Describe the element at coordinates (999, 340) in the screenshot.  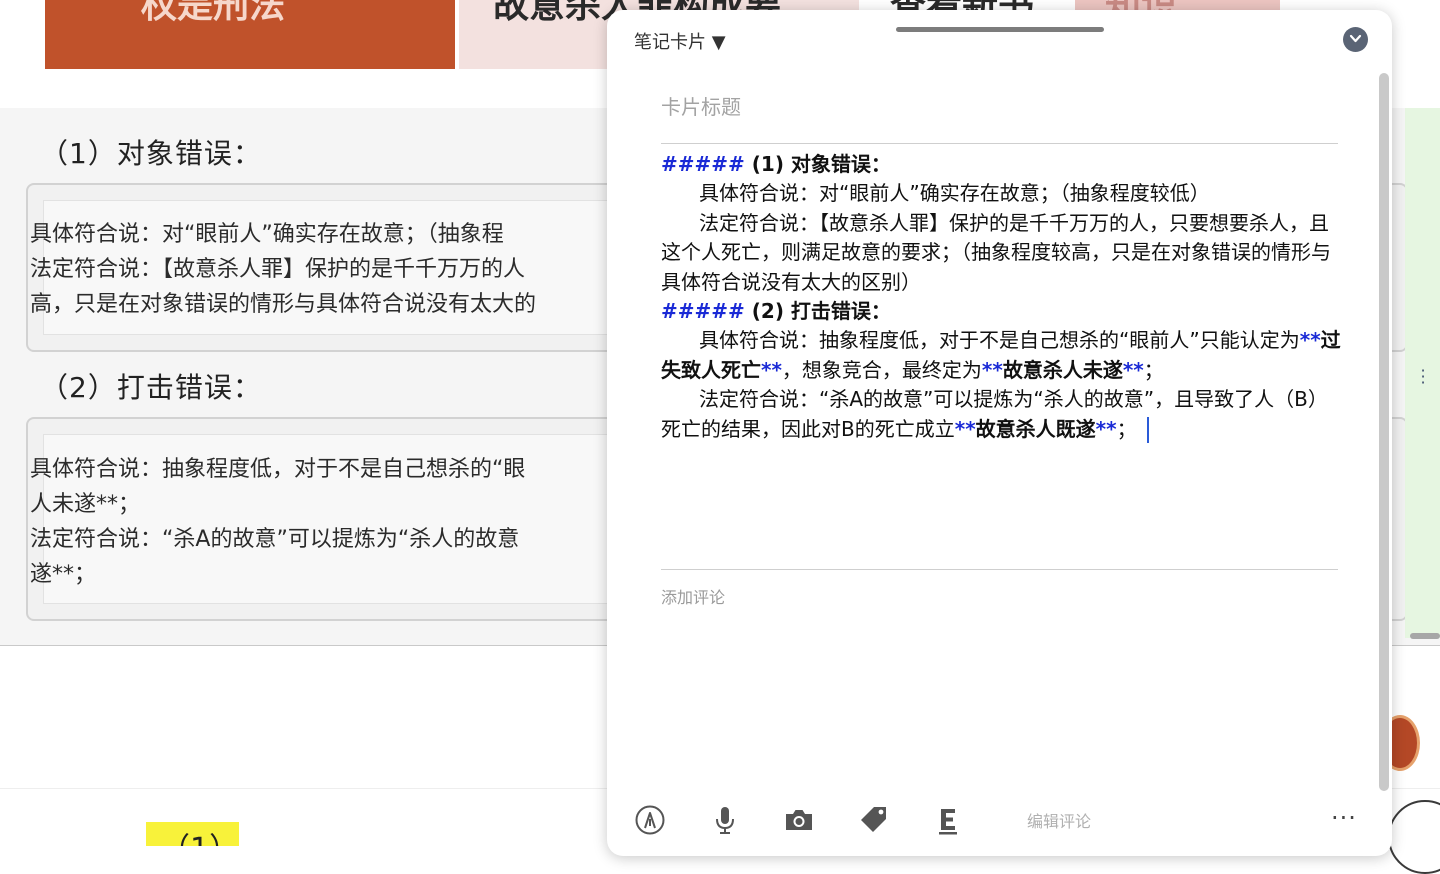
I see `paragraph-text: 具体符合说：抽象程度低，对于不是自己想杀的“眼前人”只能认定为` at that location.